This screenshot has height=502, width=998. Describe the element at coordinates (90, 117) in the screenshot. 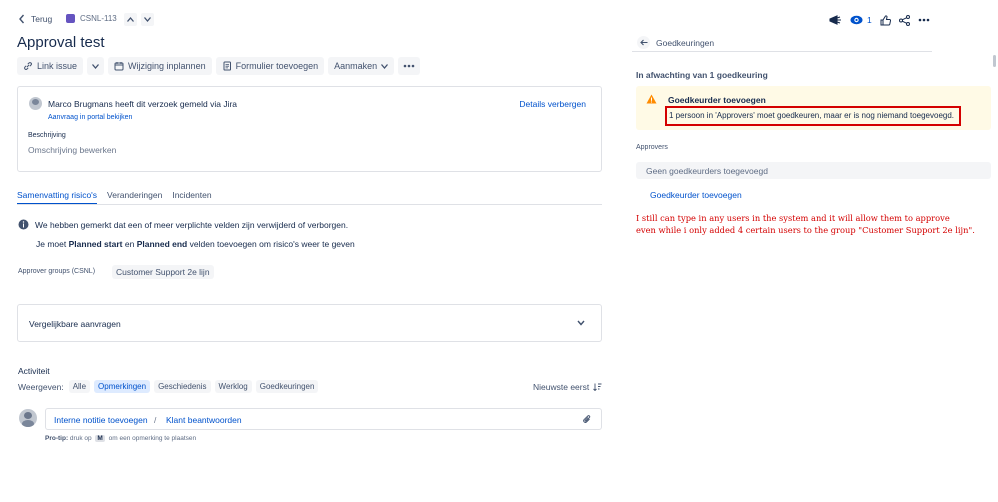

I see `portal-link: Aanvraag in portal bekijken` at that location.